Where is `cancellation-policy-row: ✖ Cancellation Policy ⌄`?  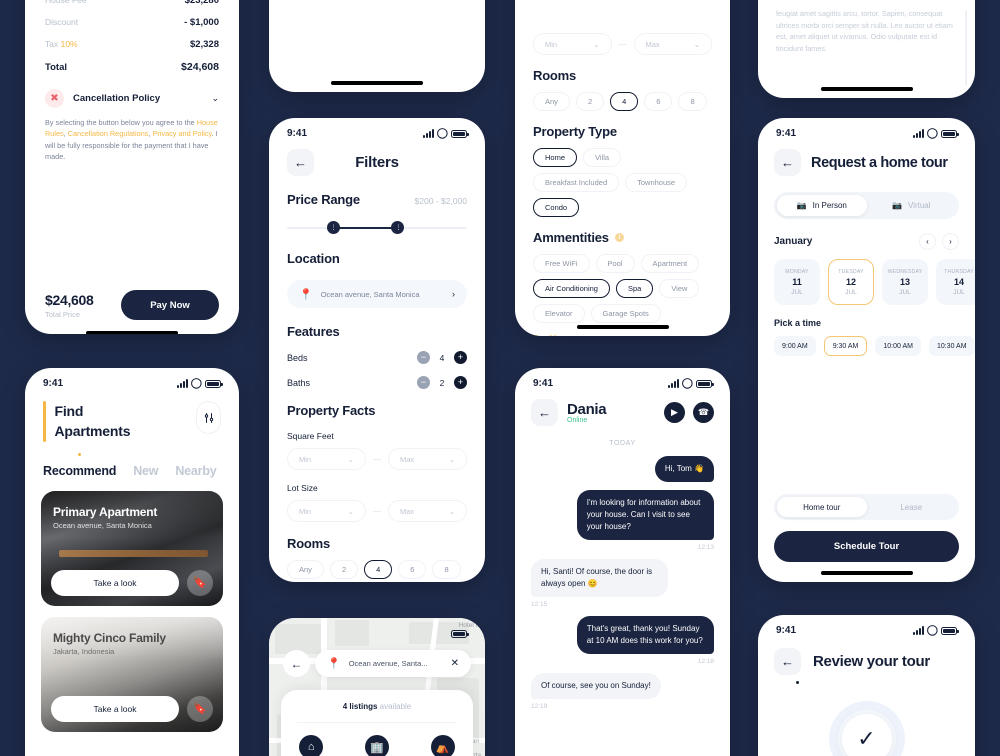
cancellation-policy-row: ✖ Cancellation Policy ⌄ is located at coordinates (132, 98).